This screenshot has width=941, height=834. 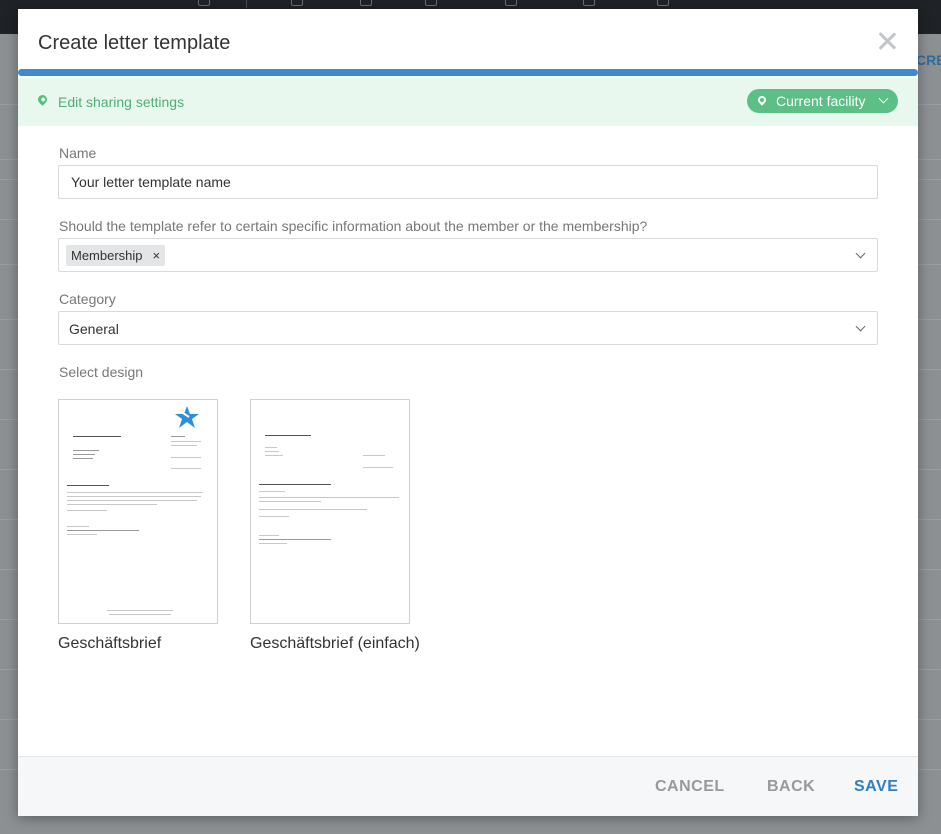 What do you see at coordinates (335, 643) in the screenshot?
I see `design-option-name: Geschäftsbrief (einfach)` at bounding box center [335, 643].